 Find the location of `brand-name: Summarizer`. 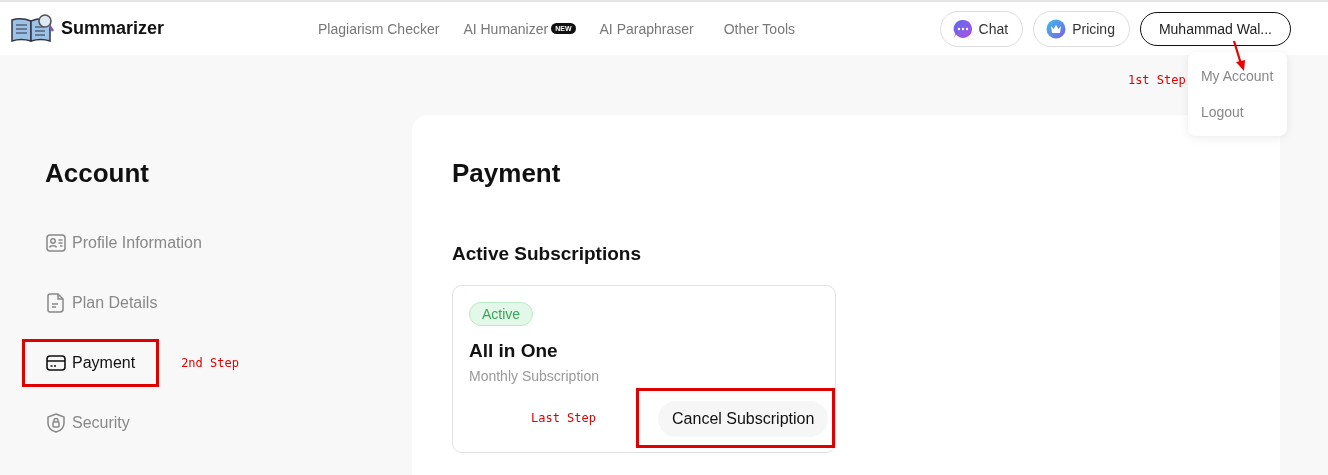

brand-name: Summarizer is located at coordinates (113, 28).